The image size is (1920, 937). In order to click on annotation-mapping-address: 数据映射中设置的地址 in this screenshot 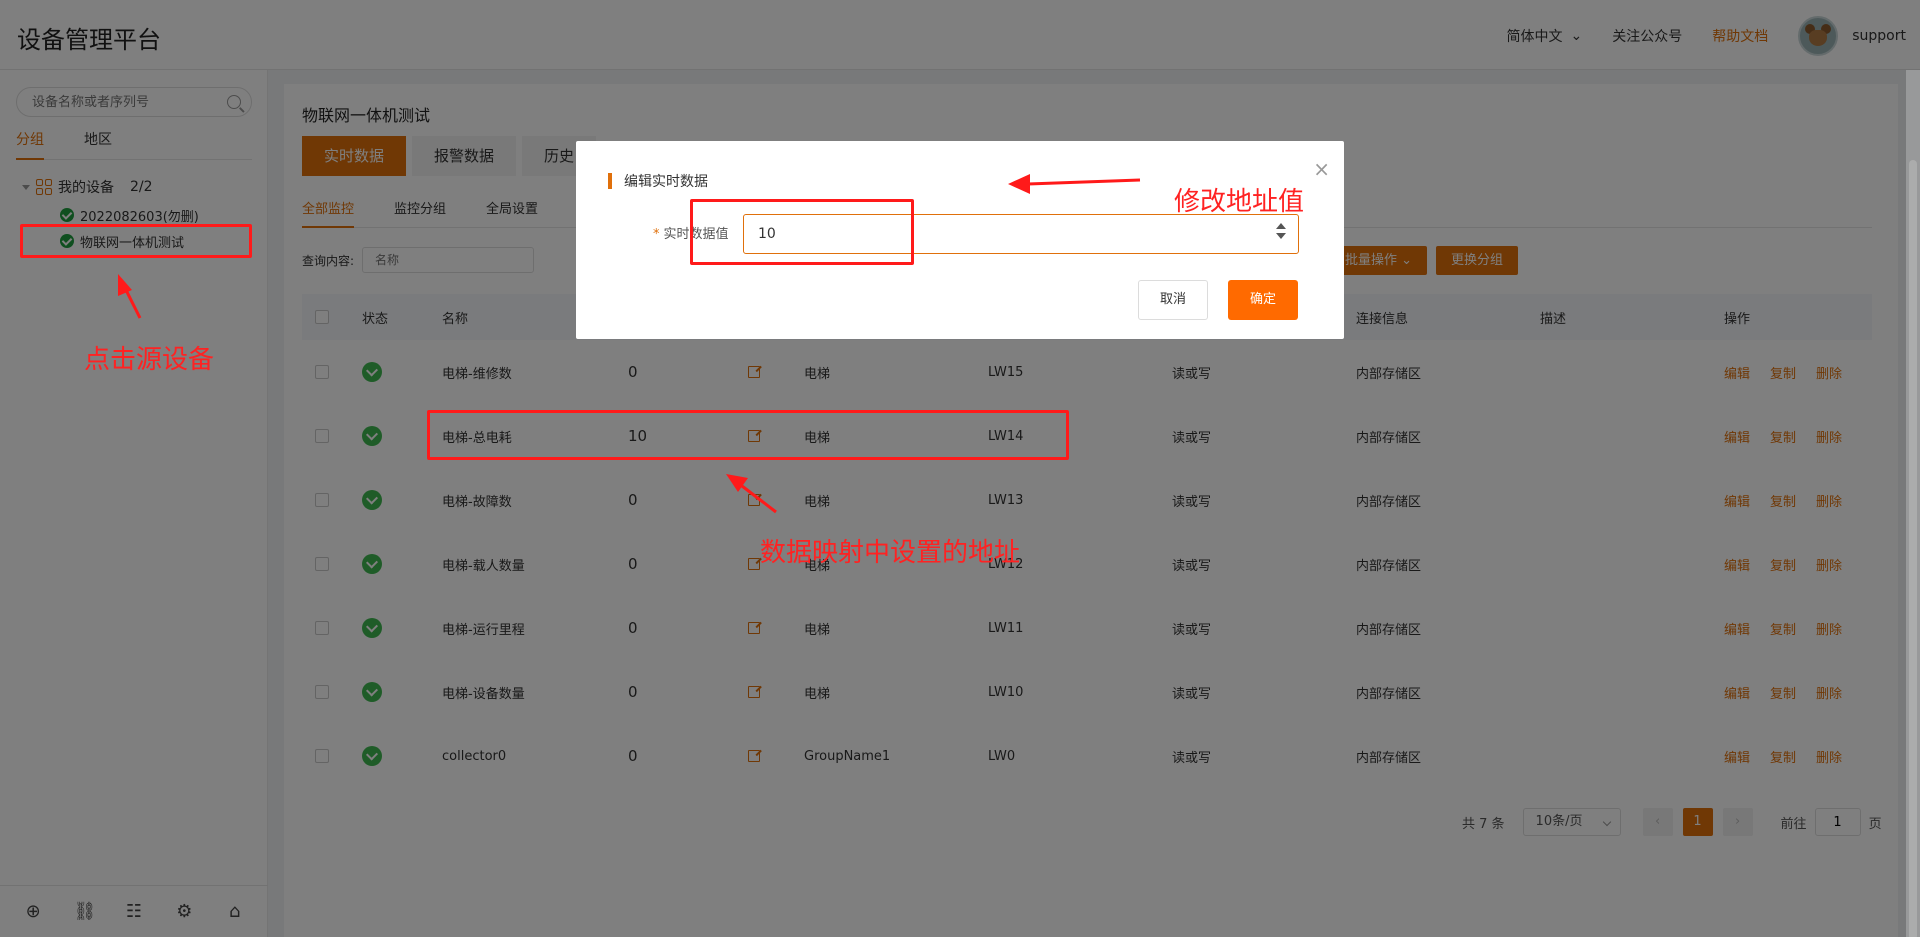, I will do `click(890, 553)`.